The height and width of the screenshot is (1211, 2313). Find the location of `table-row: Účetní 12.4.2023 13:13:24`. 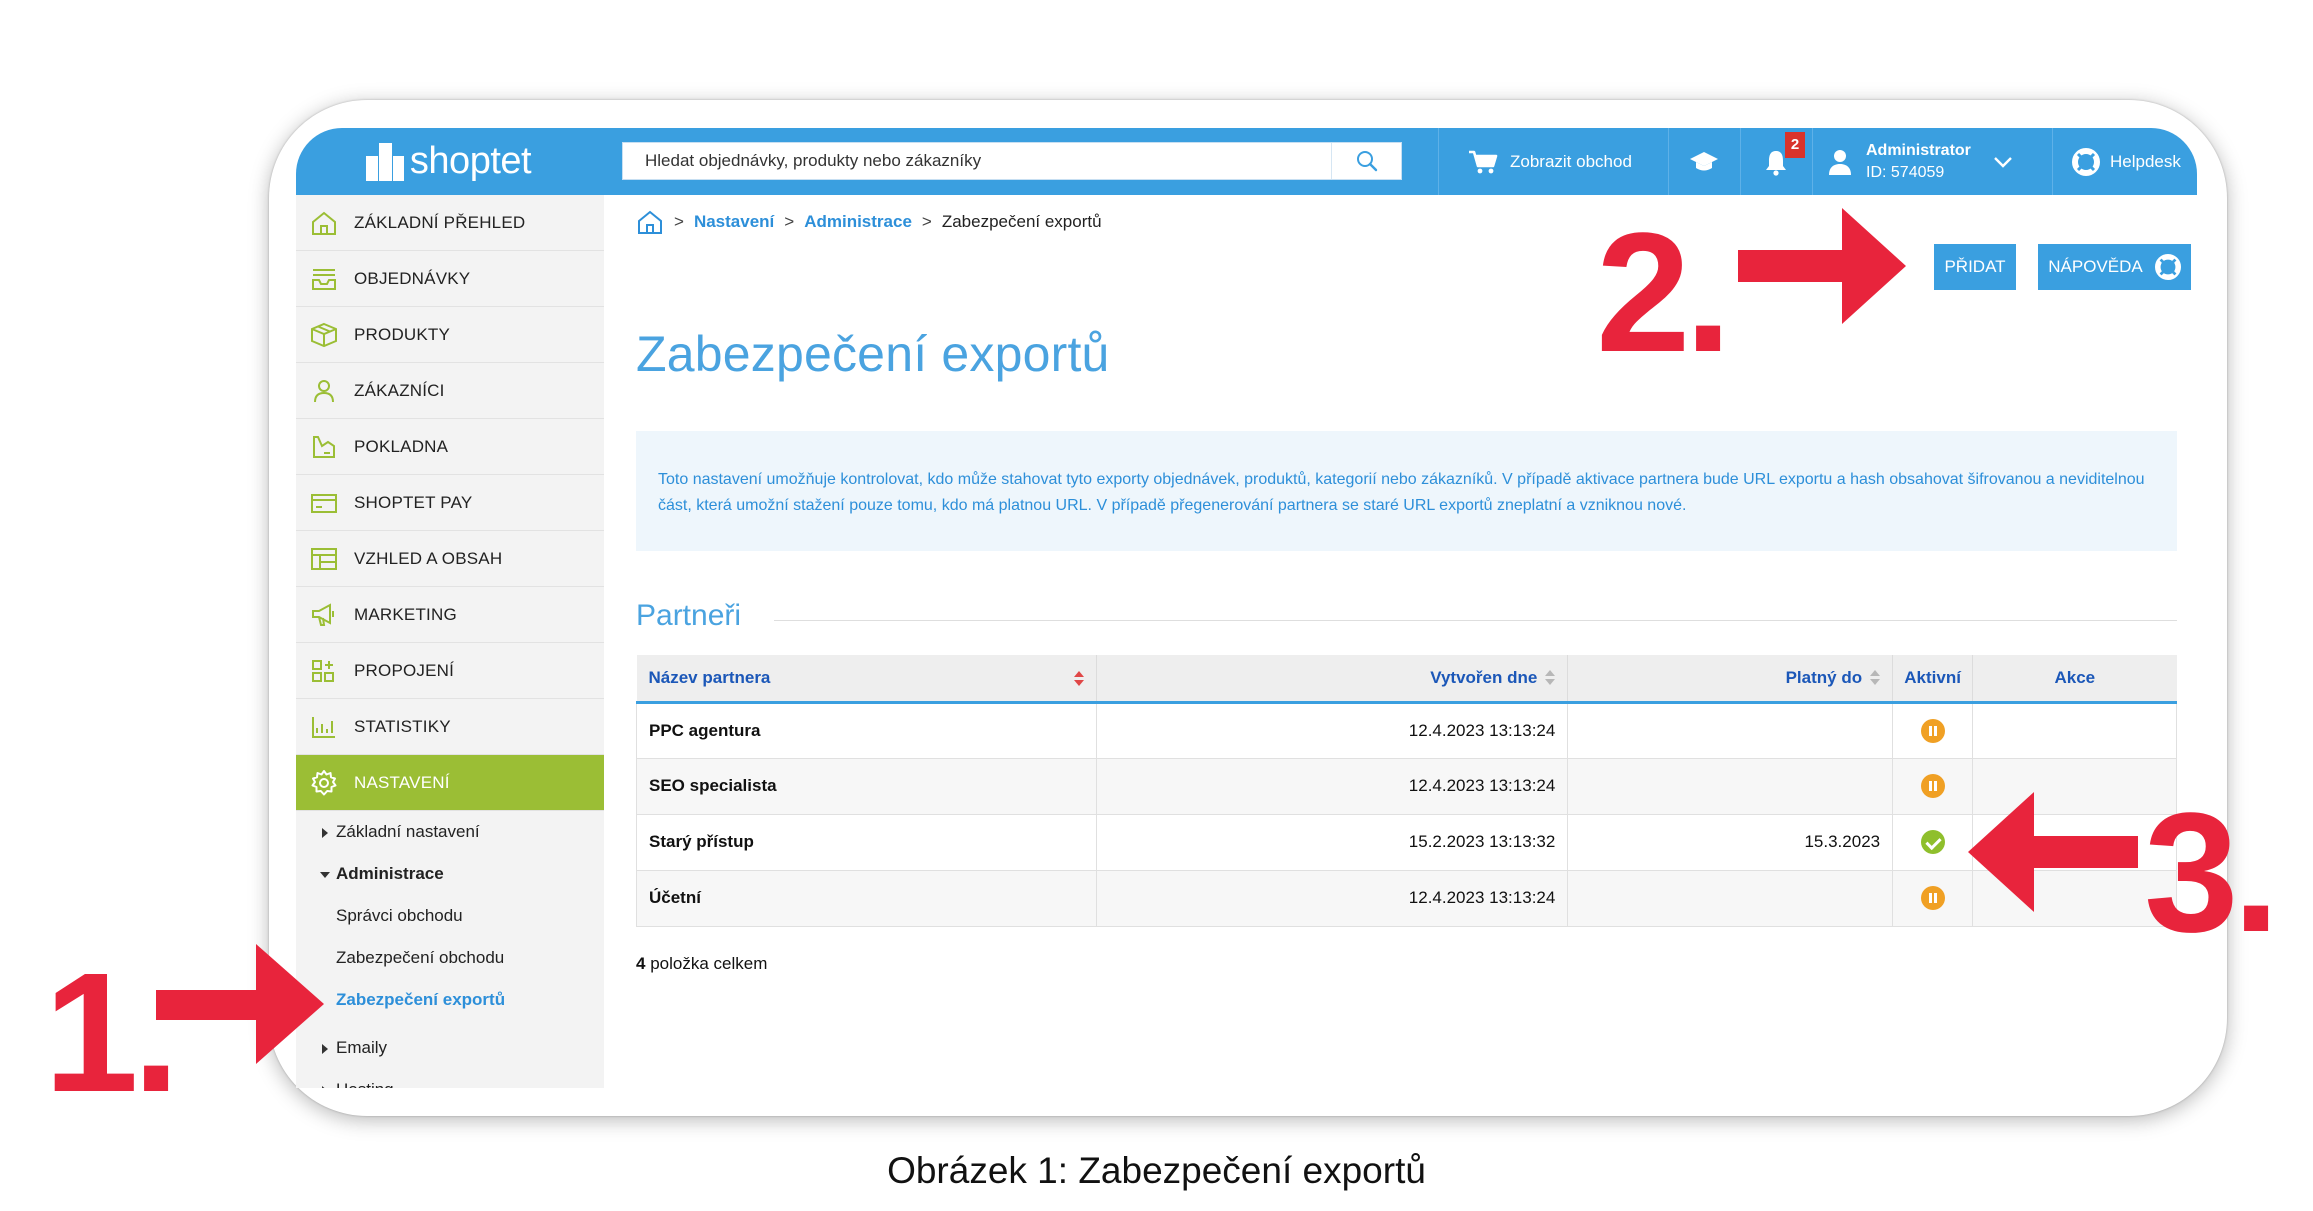

table-row: Účetní 12.4.2023 13:13:24 is located at coordinates (1406, 898).